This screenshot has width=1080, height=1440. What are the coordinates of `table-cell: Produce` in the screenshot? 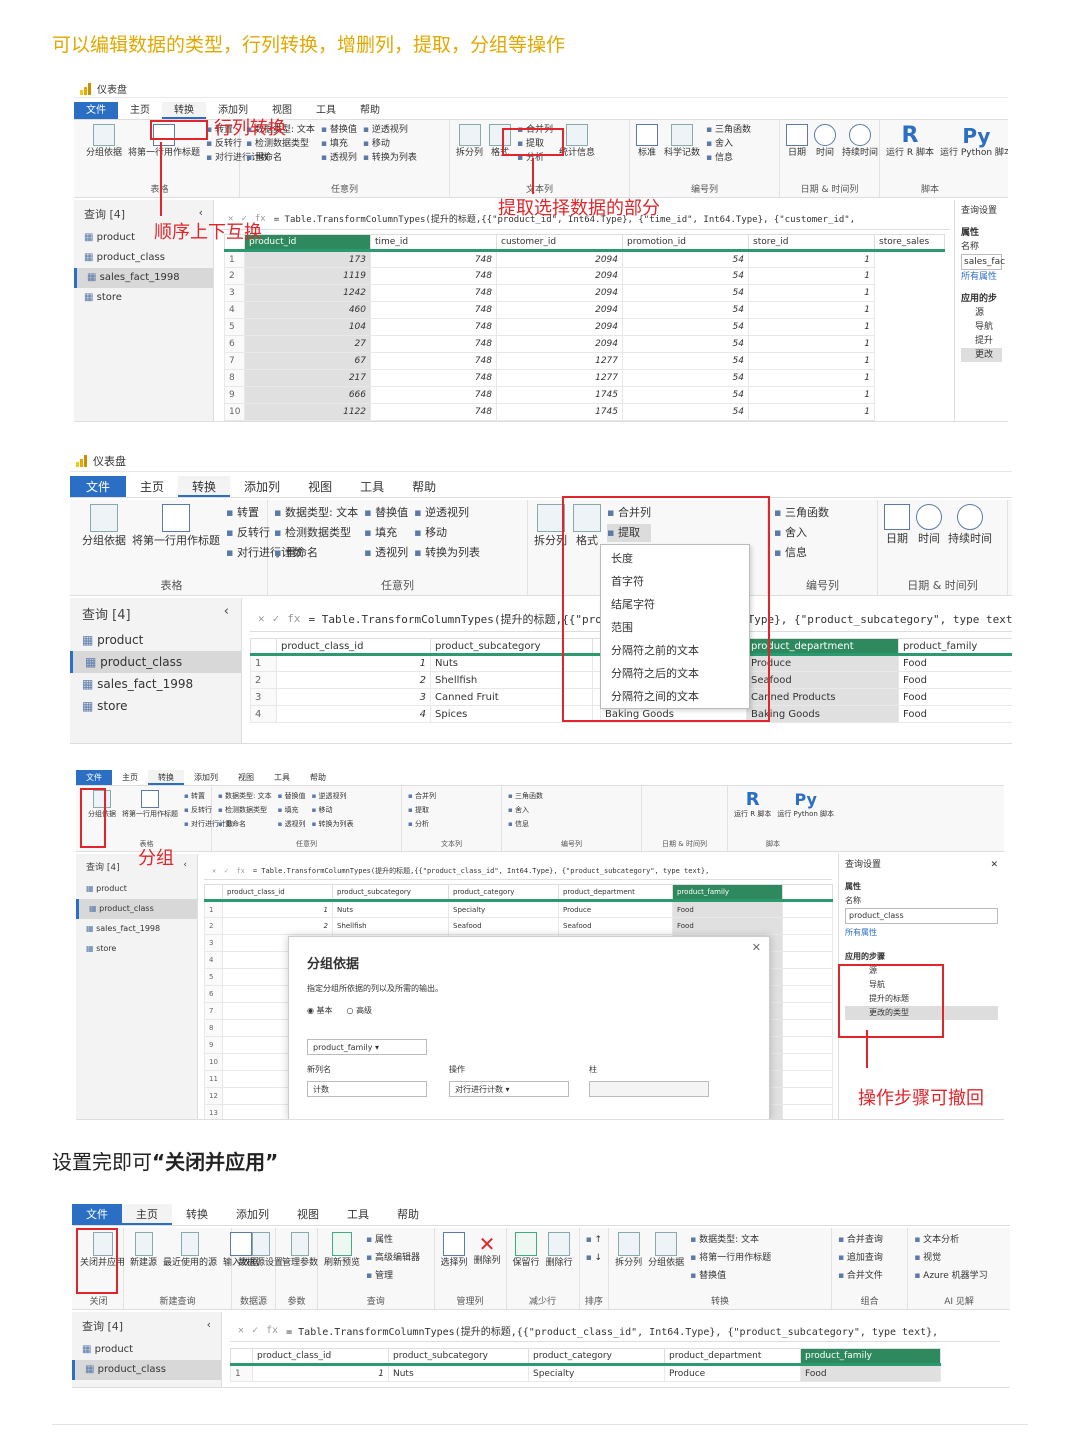 It's located at (732, 1373).